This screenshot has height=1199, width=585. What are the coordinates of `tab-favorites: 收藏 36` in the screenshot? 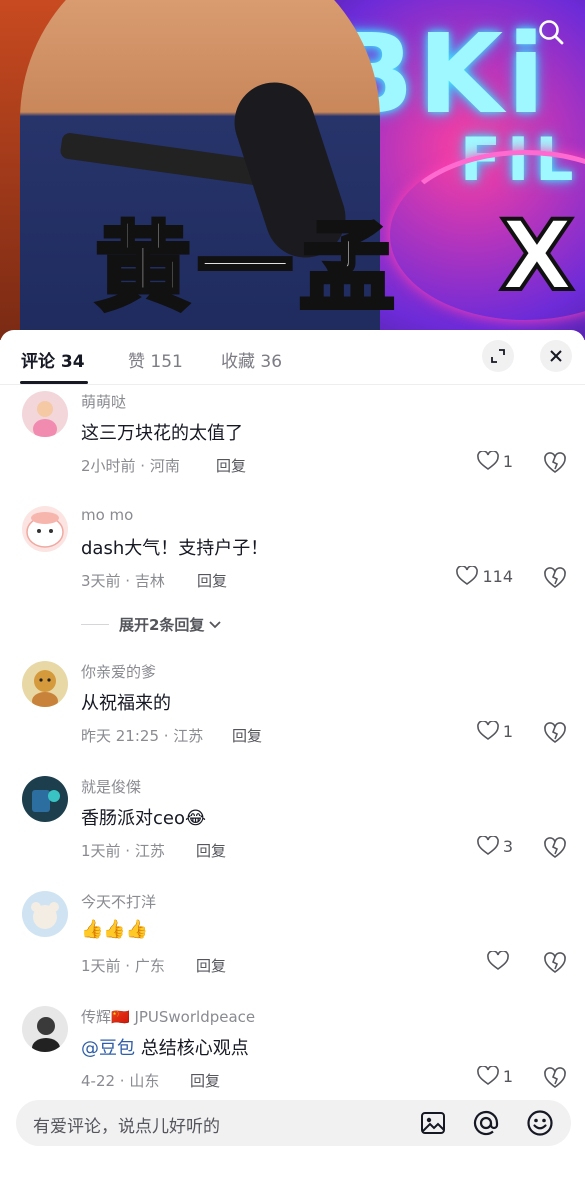 It's located at (251, 359).